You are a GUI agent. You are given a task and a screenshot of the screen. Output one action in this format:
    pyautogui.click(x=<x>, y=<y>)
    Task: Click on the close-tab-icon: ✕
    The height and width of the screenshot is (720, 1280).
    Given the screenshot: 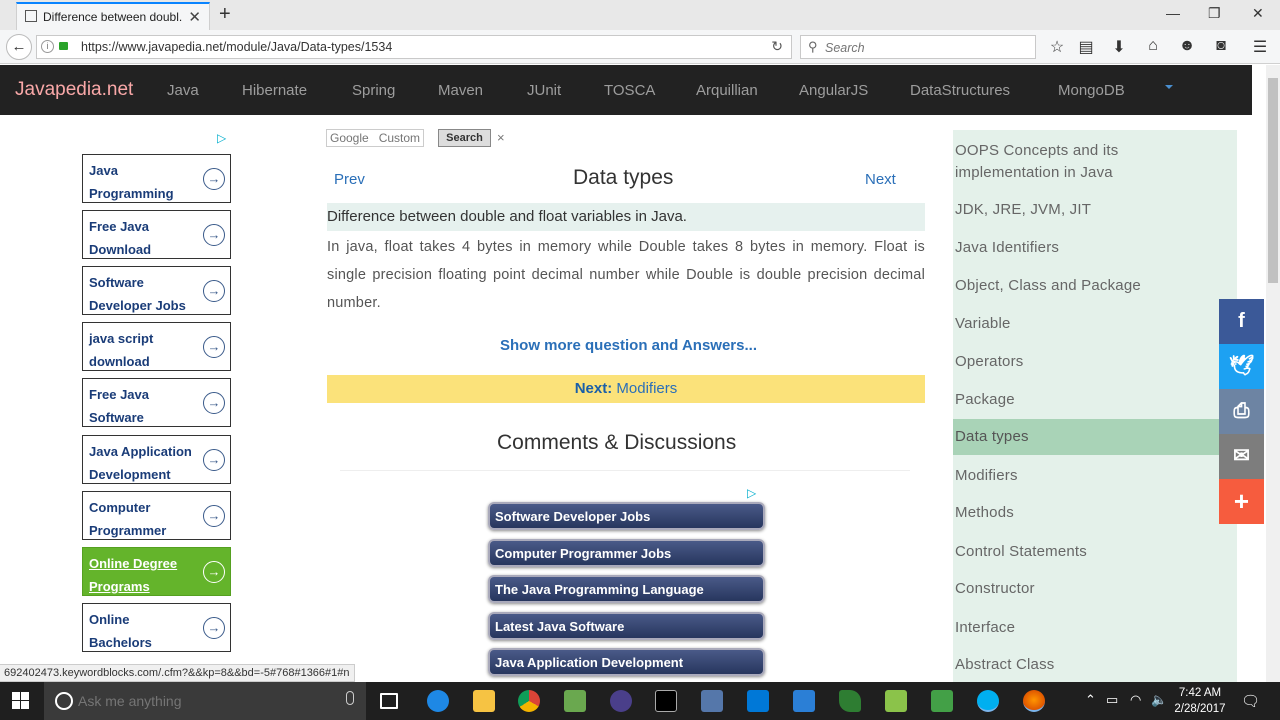 What is the action you would take?
    pyautogui.click(x=194, y=17)
    